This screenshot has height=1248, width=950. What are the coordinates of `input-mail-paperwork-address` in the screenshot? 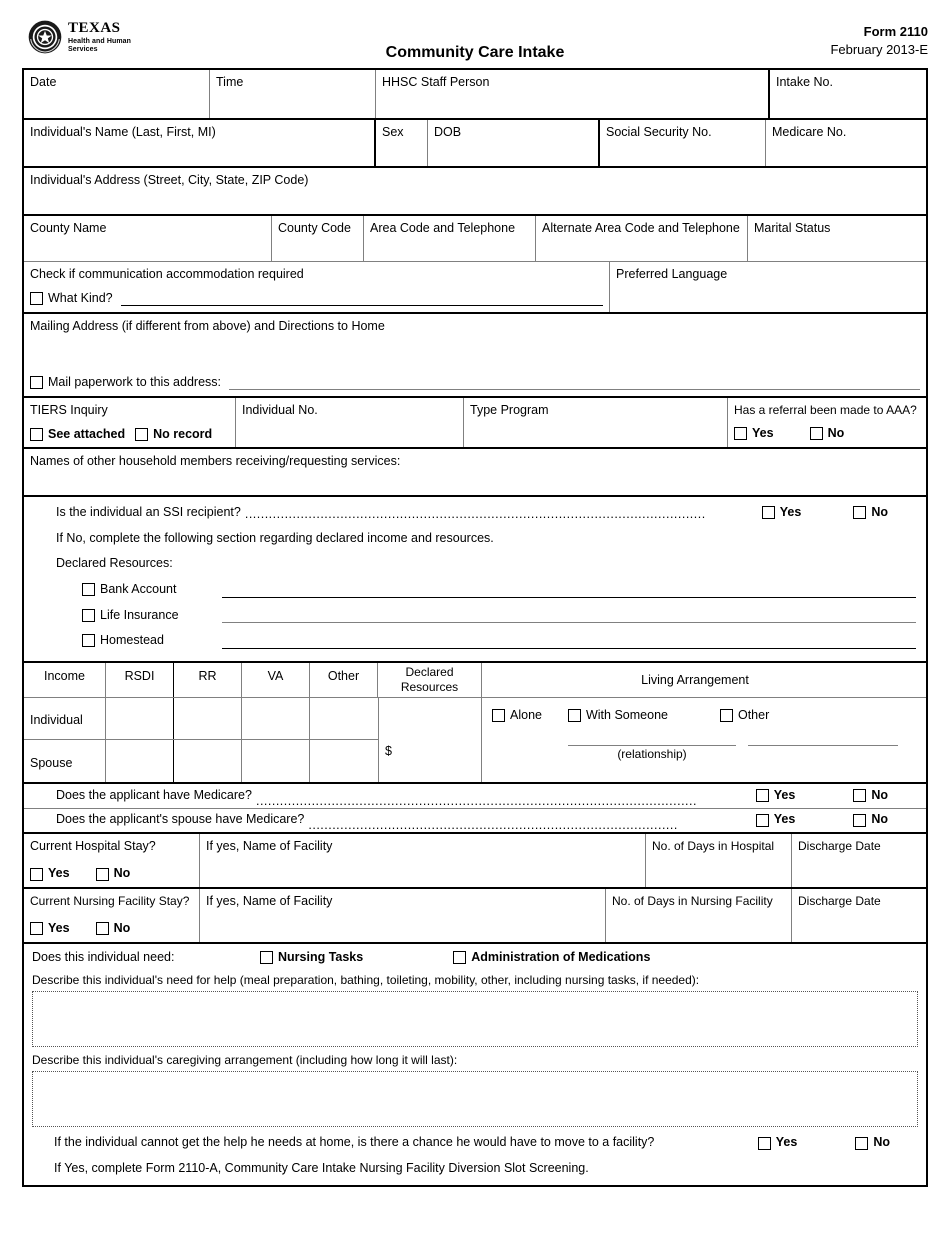 It's located at (574, 390).